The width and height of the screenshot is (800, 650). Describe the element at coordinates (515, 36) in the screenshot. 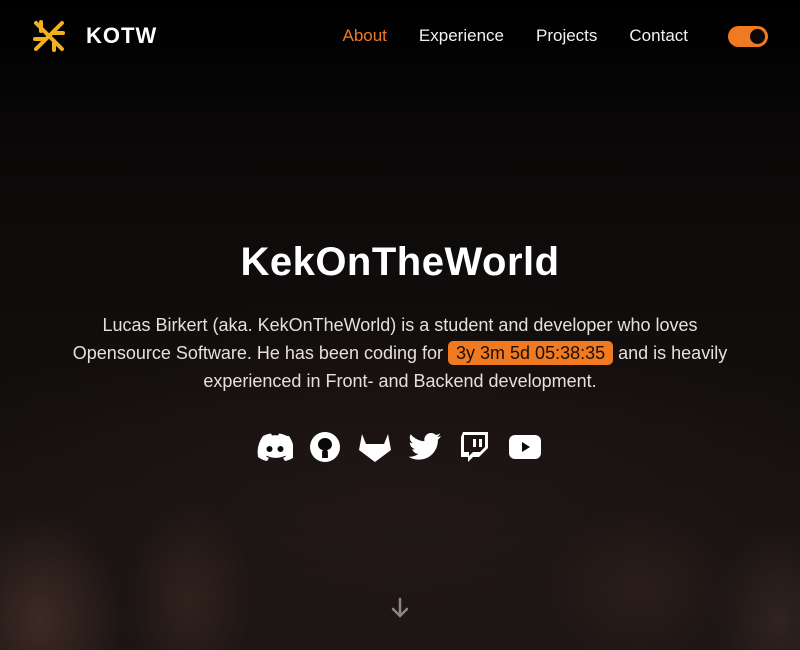

I see `main-nav: About Experience Projects Contact` at that location.